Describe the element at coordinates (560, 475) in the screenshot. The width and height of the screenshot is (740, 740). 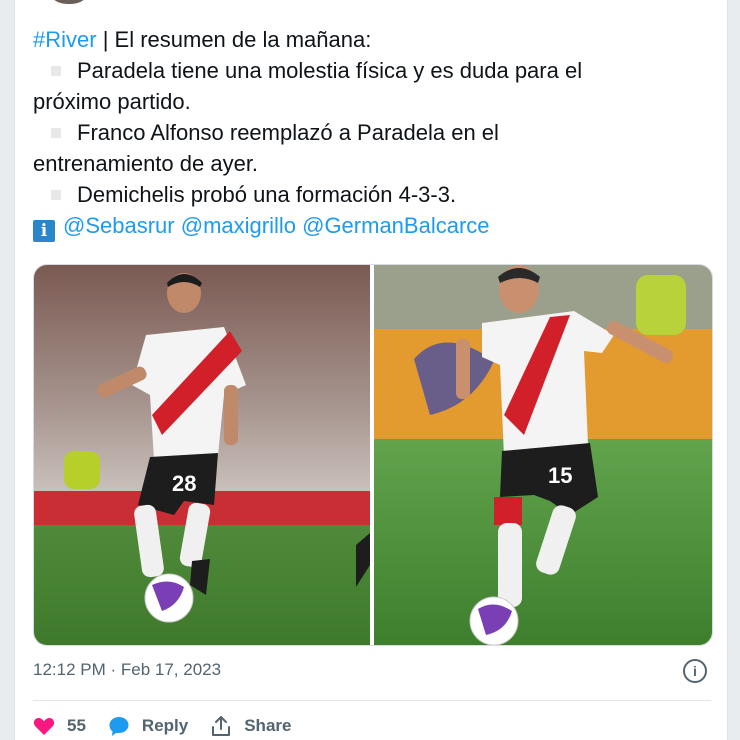
I see `right-shirt-number: 15` at that location.